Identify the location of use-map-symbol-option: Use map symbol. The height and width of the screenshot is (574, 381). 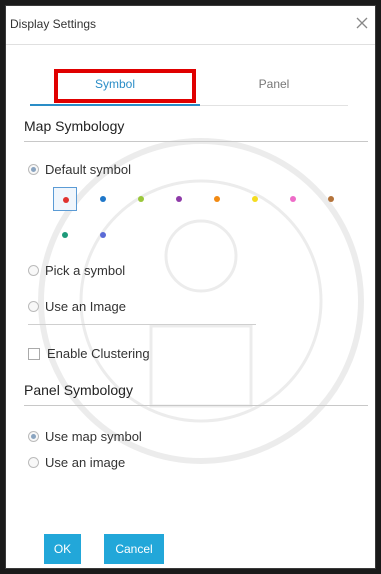
(85, 436).